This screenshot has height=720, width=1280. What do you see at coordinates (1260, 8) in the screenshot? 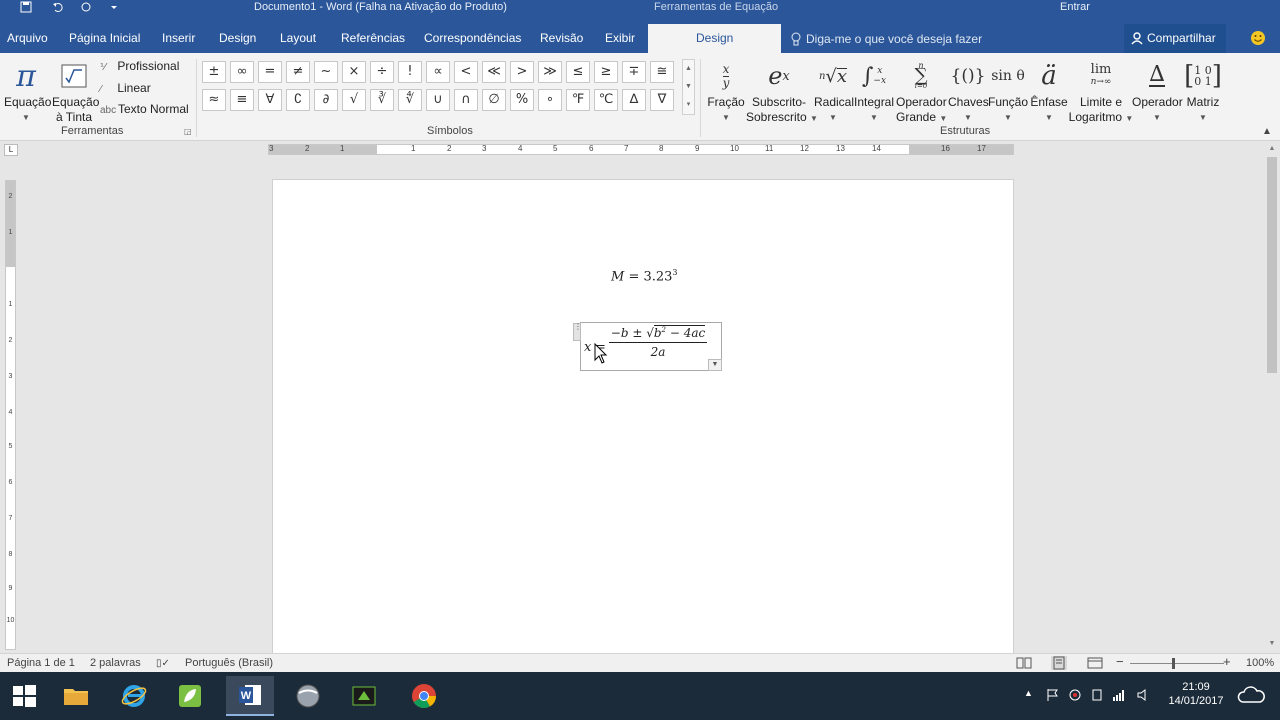
I see `close-window-icon` at bounding box center [1260, 8].